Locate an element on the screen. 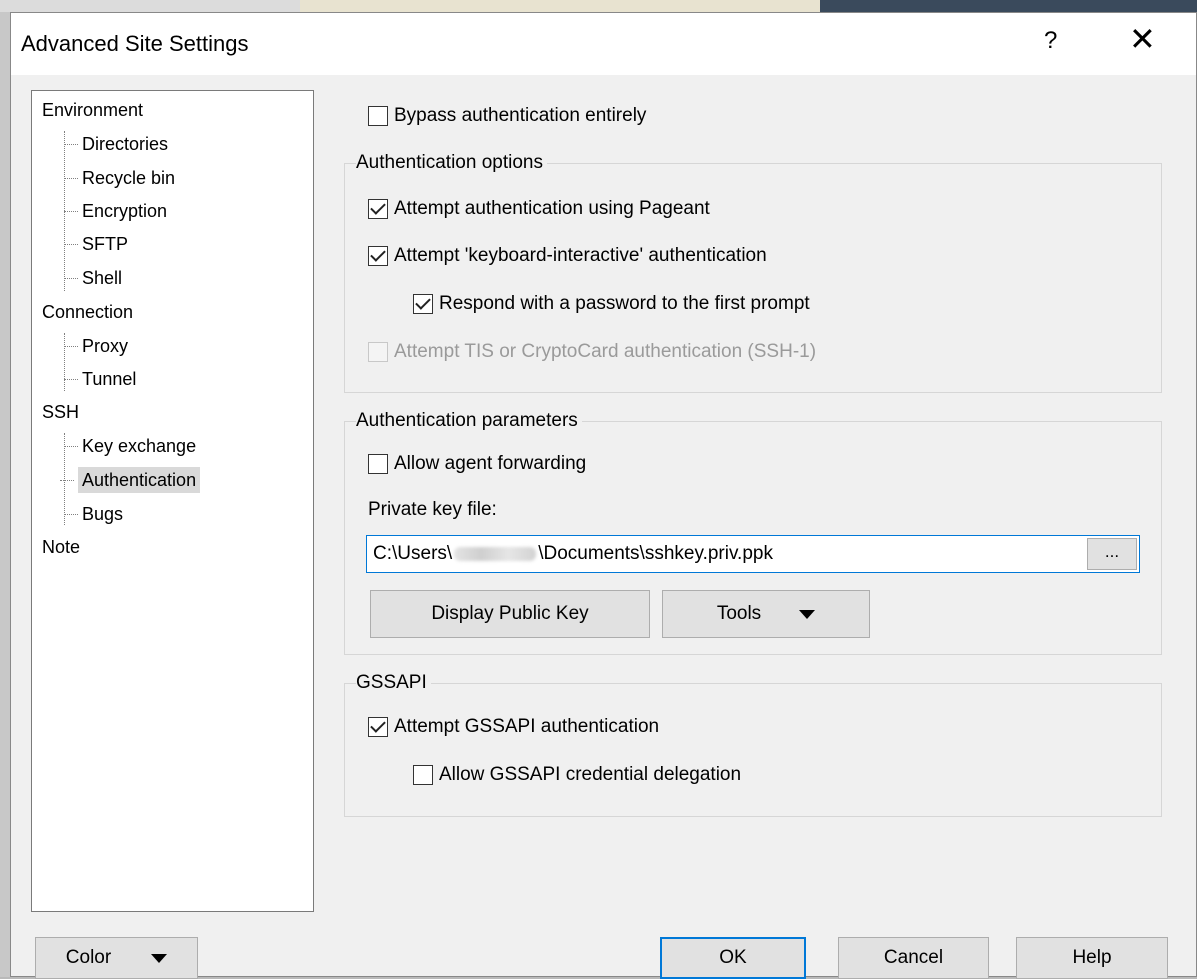 The height and width of the screenshot is (979, 1197). help-label: Help is located at coordinates (1092, 957).